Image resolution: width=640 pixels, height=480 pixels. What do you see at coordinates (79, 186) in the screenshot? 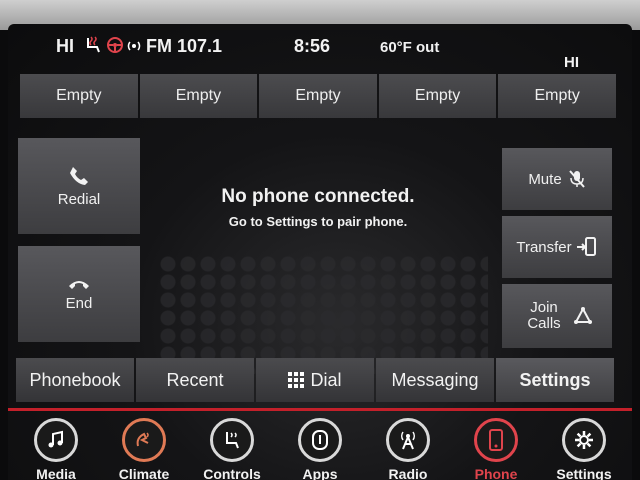
I see `redial-button: Redial` at bounding box center [79, 186].